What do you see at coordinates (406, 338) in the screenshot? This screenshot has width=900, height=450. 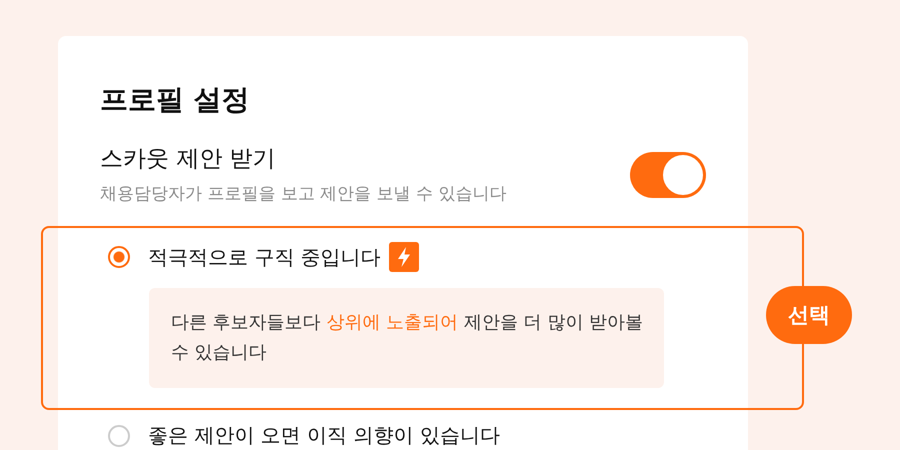 I see `option-detail: 다른 후보자들보다 상위에 노출되어 제안을 더 많이 받아볼 수 있습니다` at bounding box center [406, 338].